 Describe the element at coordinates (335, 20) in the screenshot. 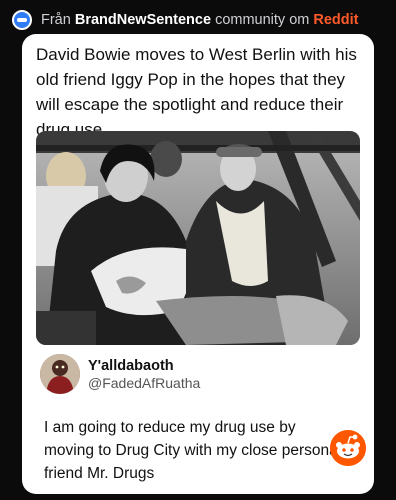

I see `reddit-link: Reddit` at that location.